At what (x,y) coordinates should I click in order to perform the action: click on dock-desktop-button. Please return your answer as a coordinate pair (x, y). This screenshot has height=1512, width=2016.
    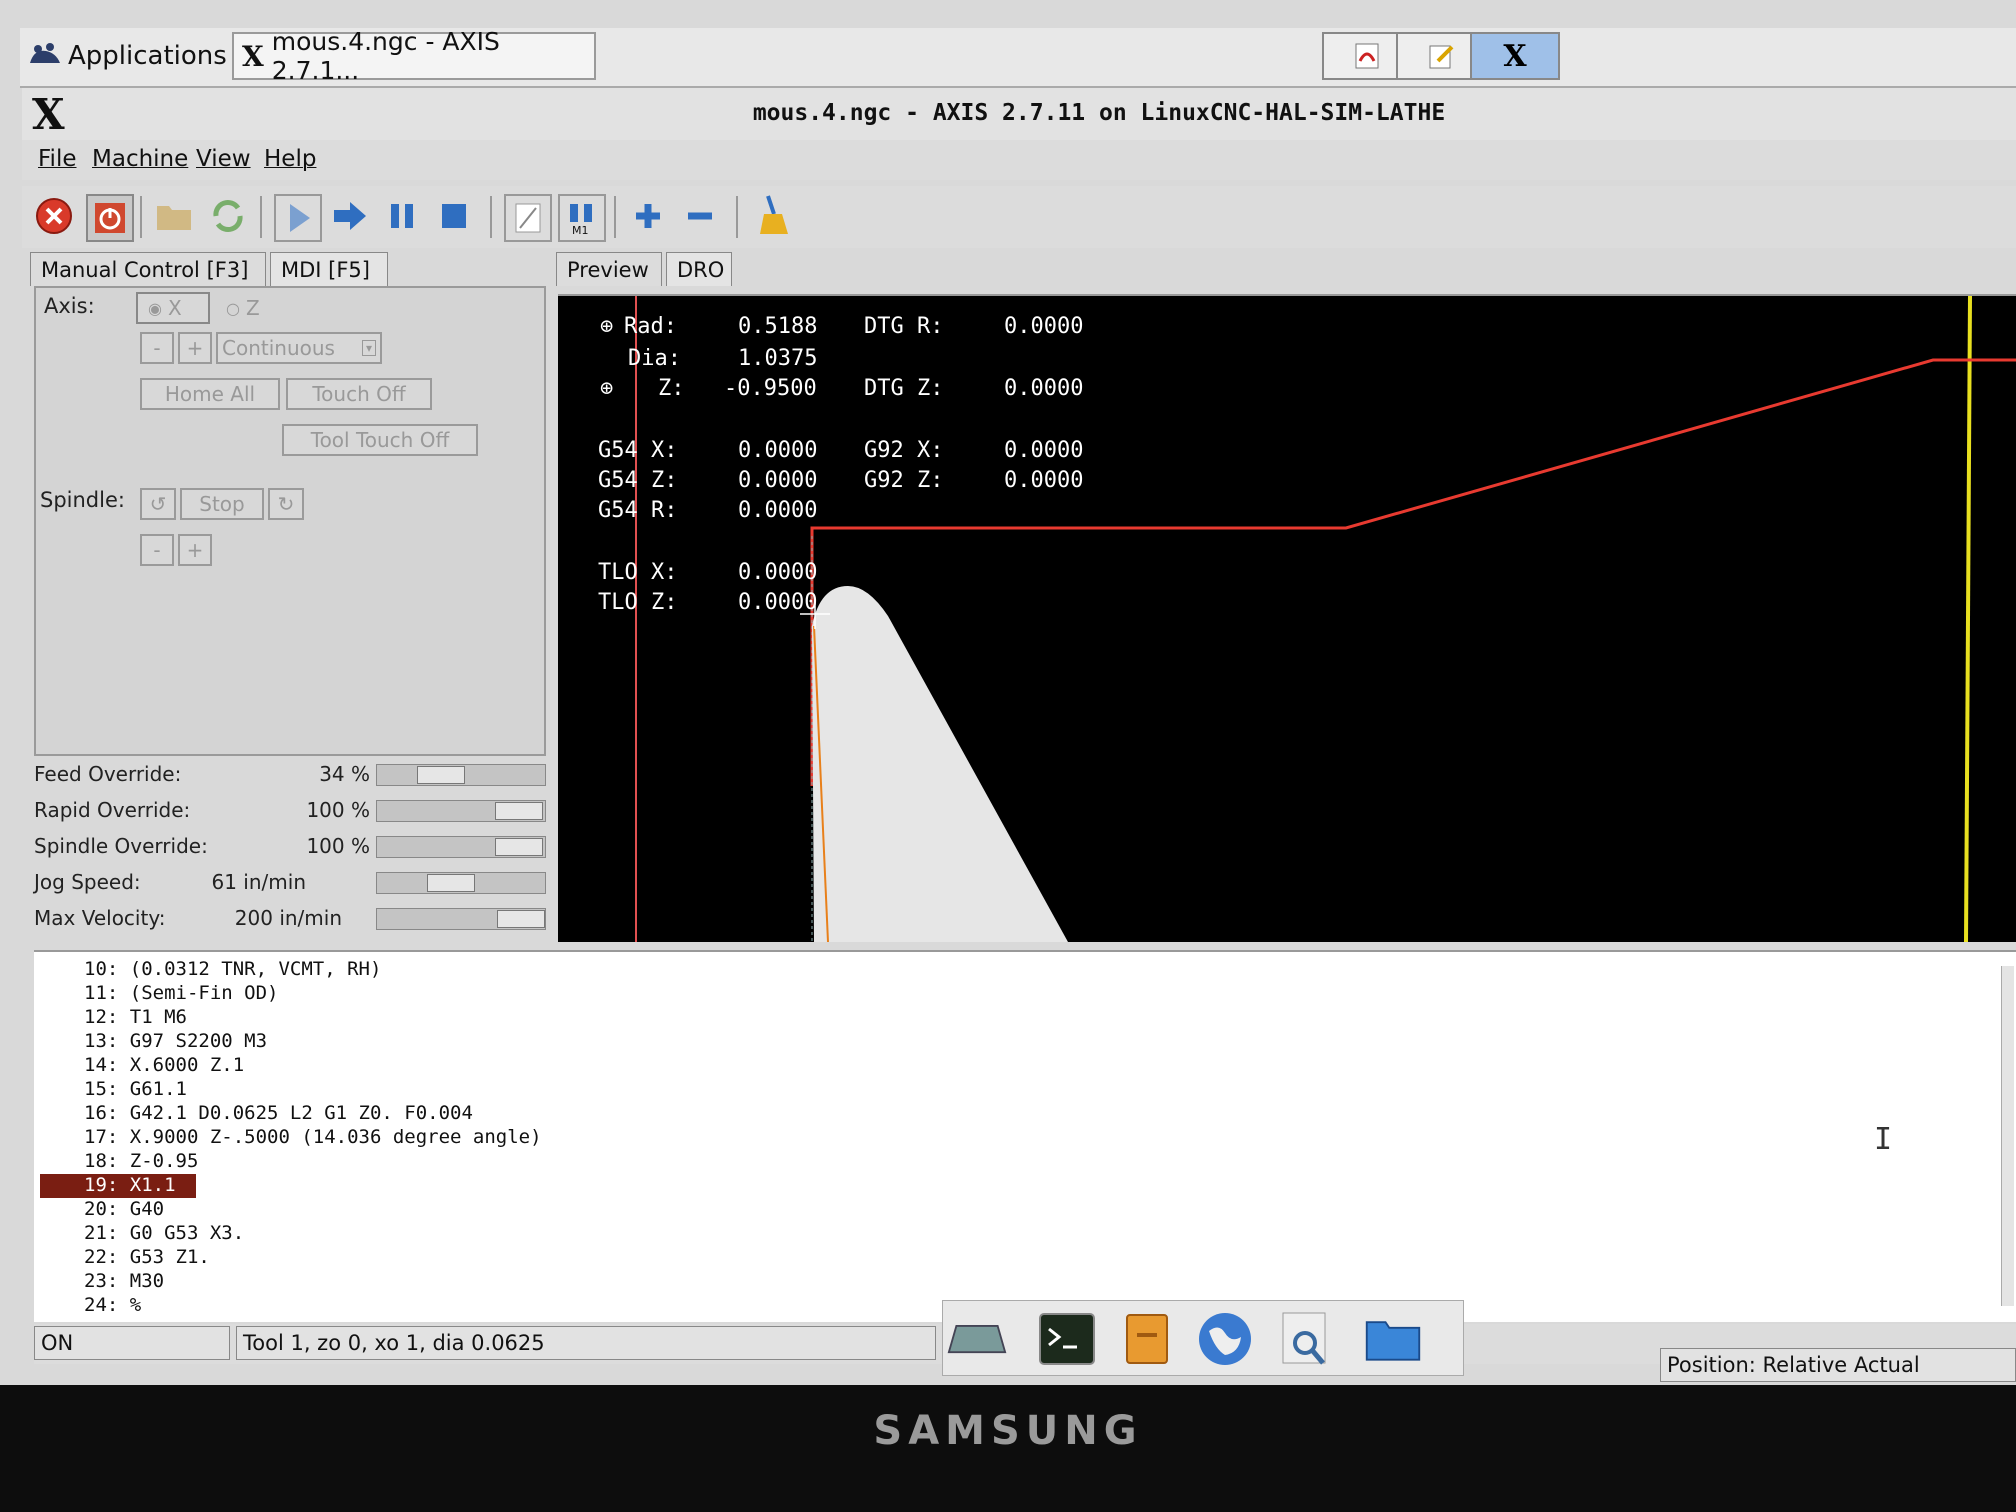
    Looking at the image, I should click on (977, 1339).